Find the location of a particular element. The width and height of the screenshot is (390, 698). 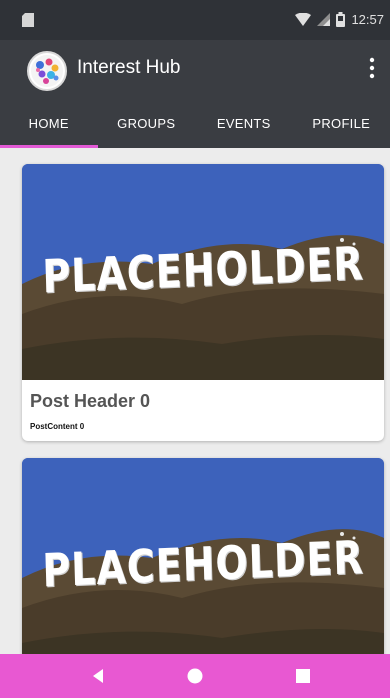

post-header: Post Header 0 is located at coordinates (90, 401).